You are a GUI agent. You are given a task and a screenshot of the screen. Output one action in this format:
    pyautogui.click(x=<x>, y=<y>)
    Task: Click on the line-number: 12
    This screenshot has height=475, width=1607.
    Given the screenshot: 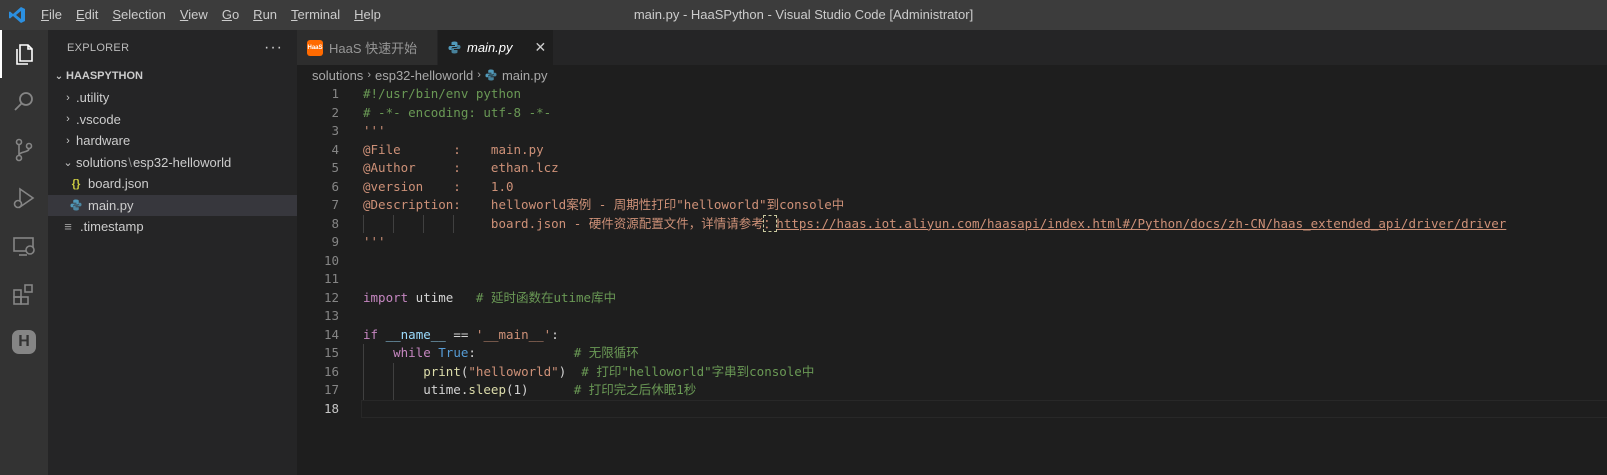 What is the action you would take?
    pyautogui.click(x=331, y=297)
    